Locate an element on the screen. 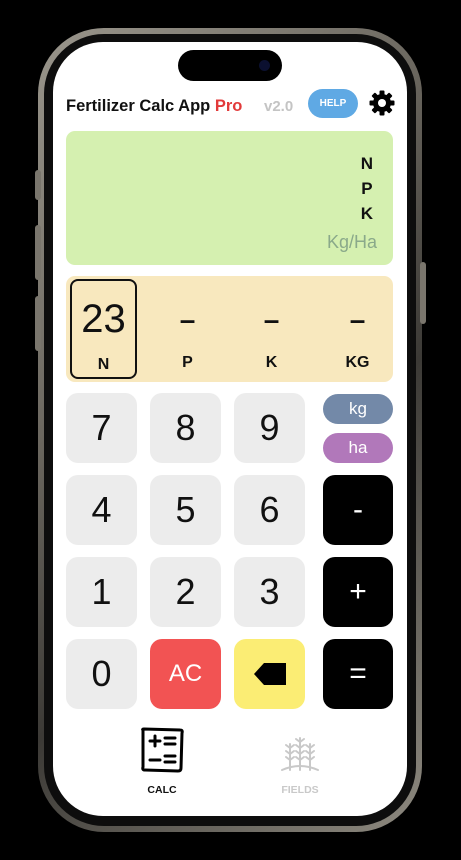  result-display: N P K Kg/Ha is located at coordinates (229, 198).